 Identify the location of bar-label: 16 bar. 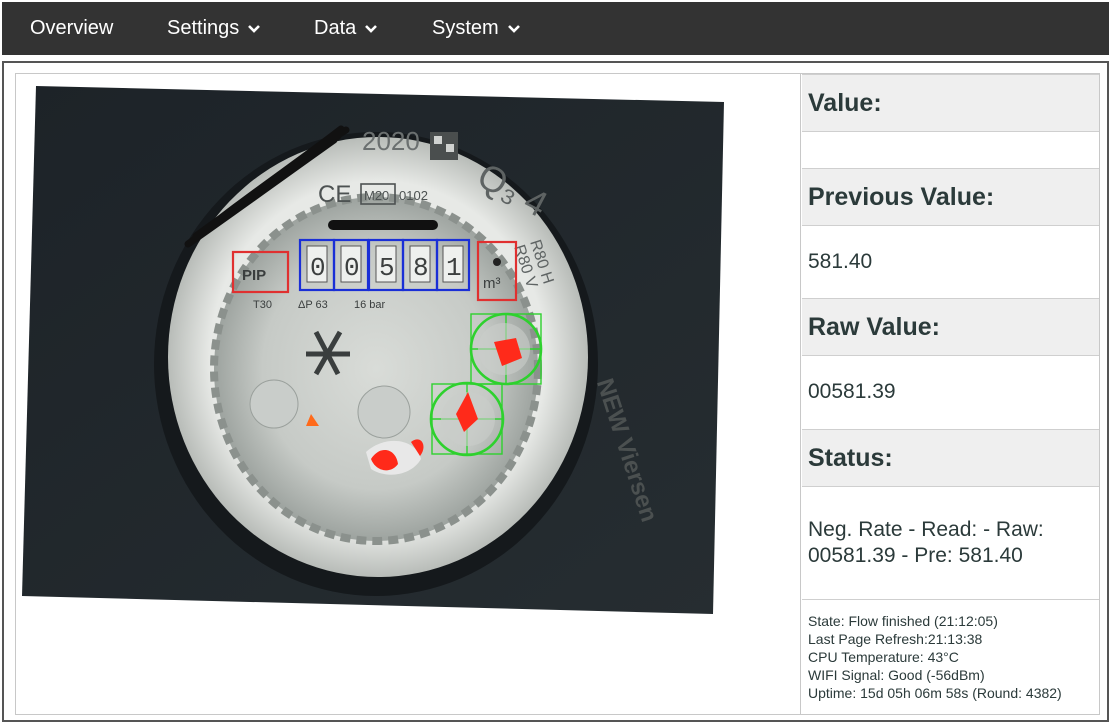
(370, 305).